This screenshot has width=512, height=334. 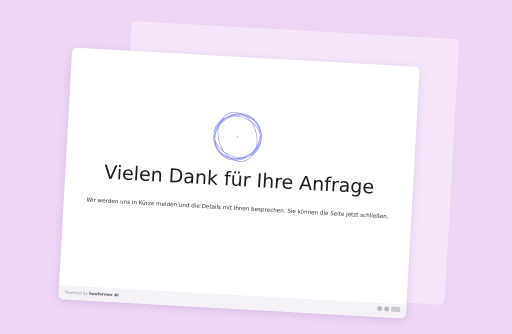 What do you see at coordinates (237, 136) in the screenshot?
I see `brand-logo-icon` at bounding box center [237, 136].